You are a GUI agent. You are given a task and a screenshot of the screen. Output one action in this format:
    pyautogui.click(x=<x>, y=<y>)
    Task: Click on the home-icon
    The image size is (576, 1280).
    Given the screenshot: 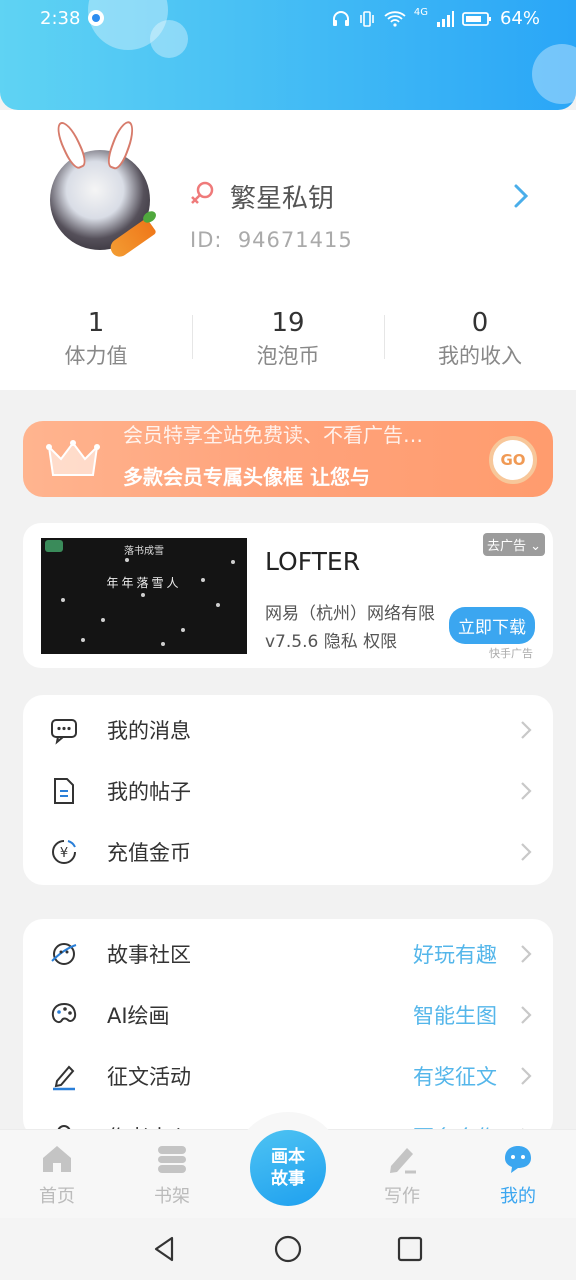 What is the action you would take?
    pyautogui.click(x=57, y=1159)
    